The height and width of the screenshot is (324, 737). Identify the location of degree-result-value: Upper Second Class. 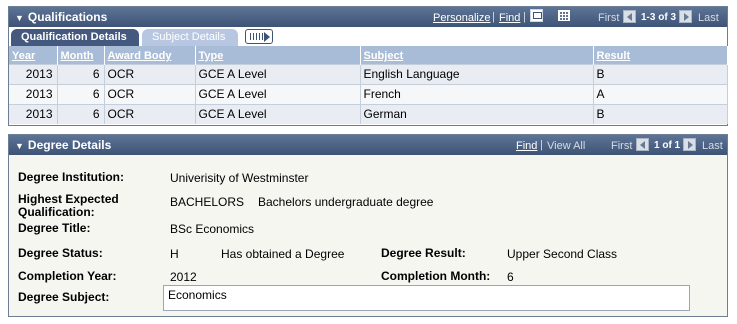
(562, 254).